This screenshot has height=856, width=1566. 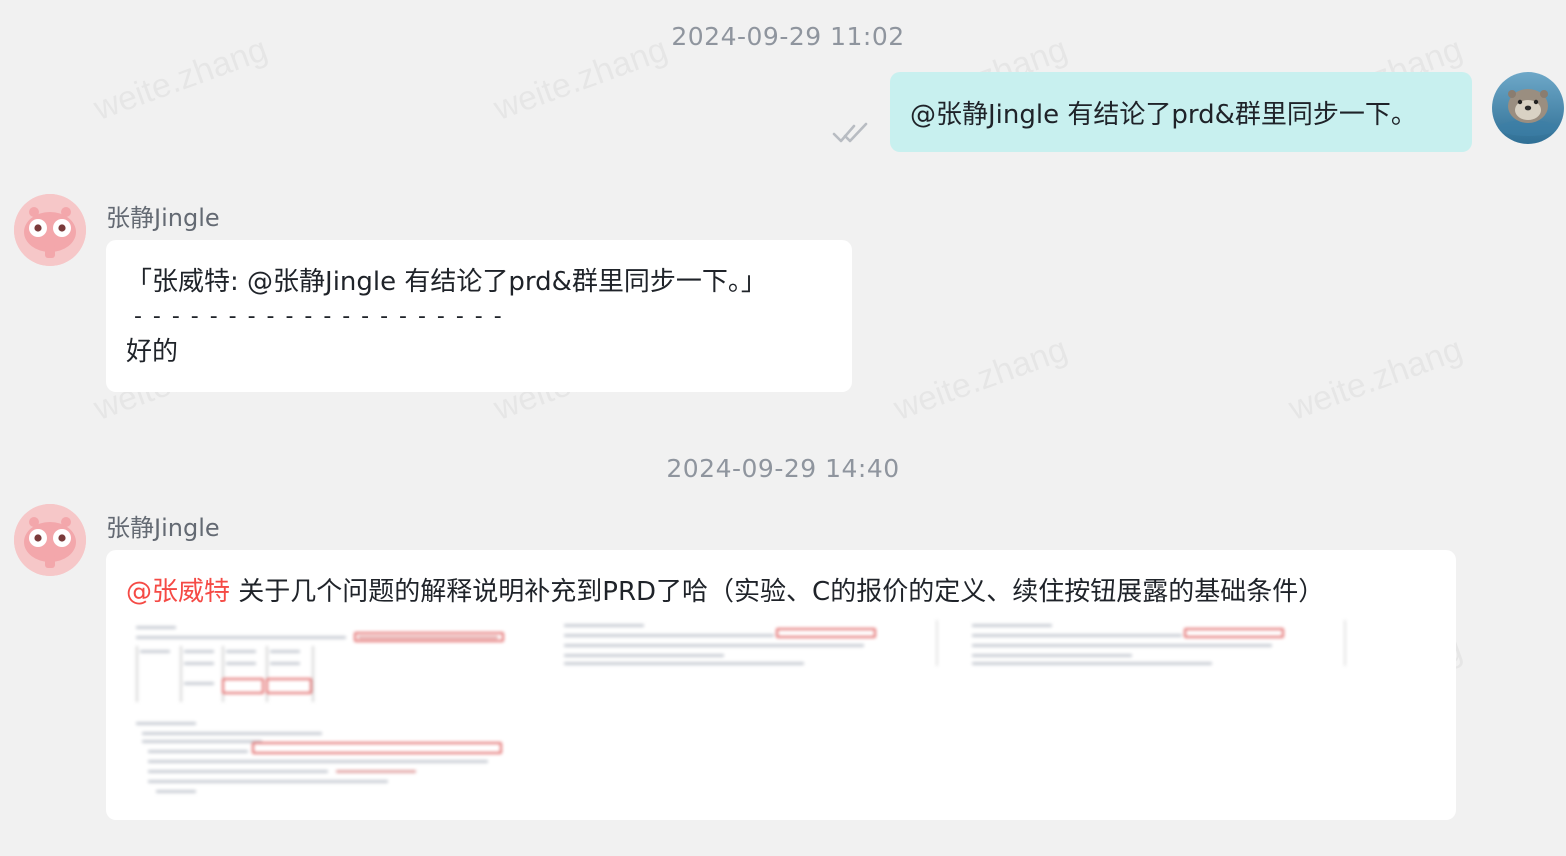 I want to click on quoted-message: 「张威特: @张静Jingle 有结论了prd&群里同步一下。」, so click(x=446, y=282).